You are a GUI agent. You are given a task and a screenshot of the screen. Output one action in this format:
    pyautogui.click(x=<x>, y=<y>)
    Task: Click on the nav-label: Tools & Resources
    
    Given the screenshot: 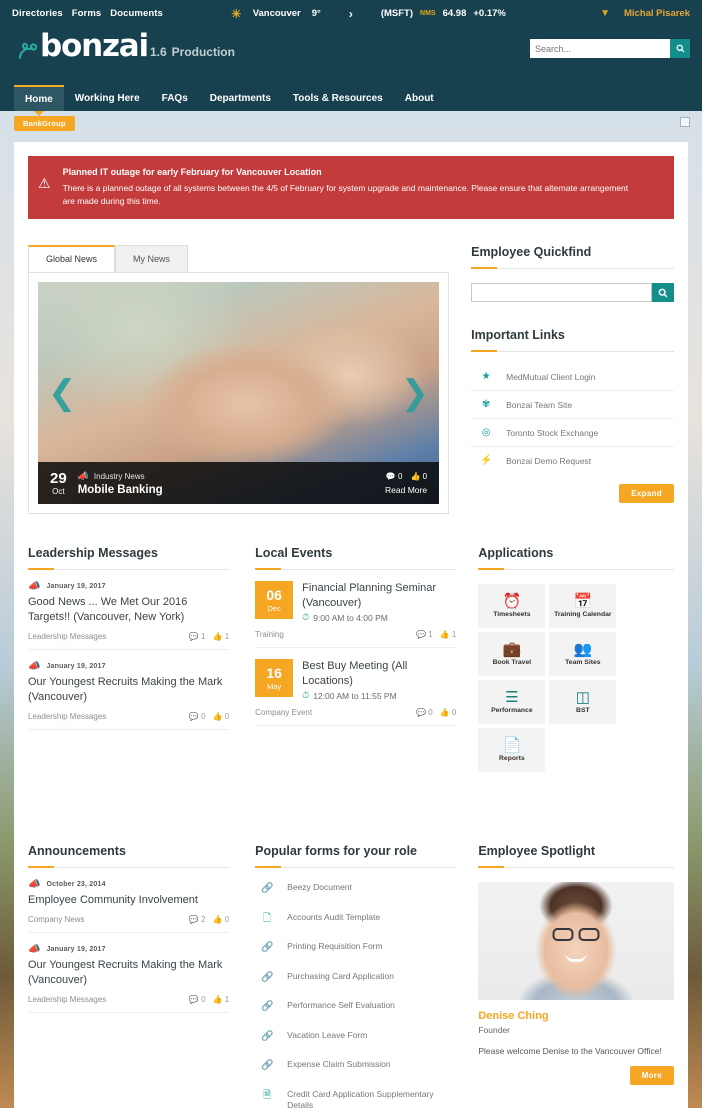 What is the action you would take?
    pyautogui.click(x=337, y=98)
    